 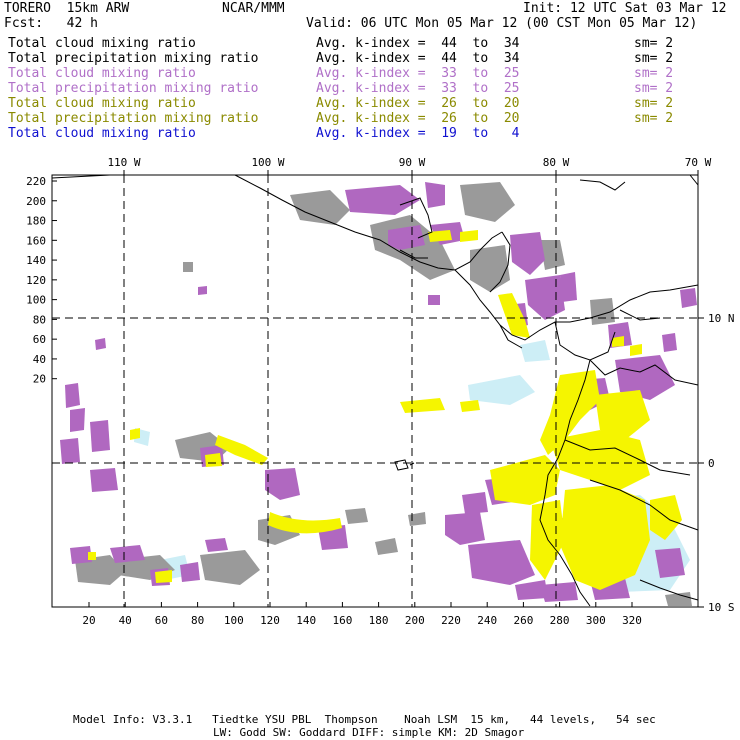 I want to click on y-tick-label: 160, so click(x=36, y=240).